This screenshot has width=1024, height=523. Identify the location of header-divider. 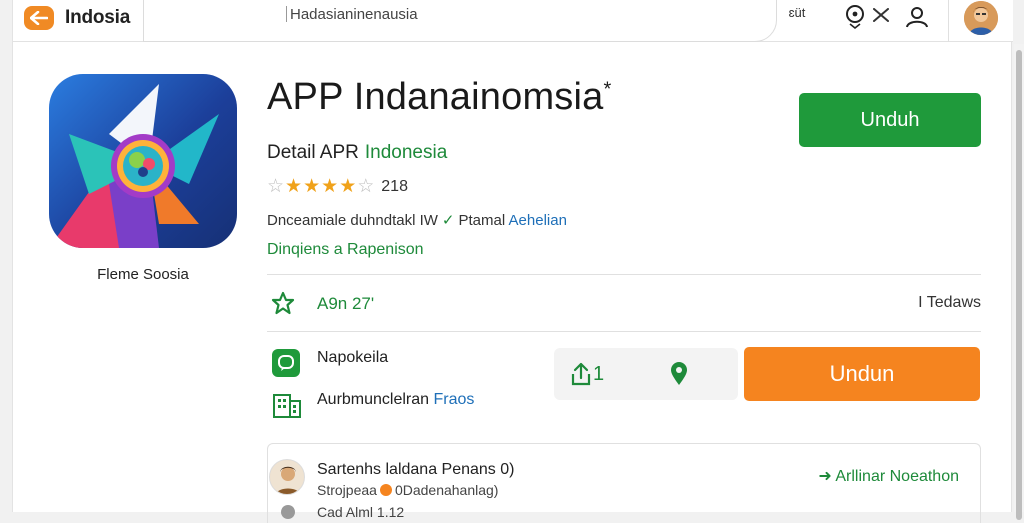
(948, 21).